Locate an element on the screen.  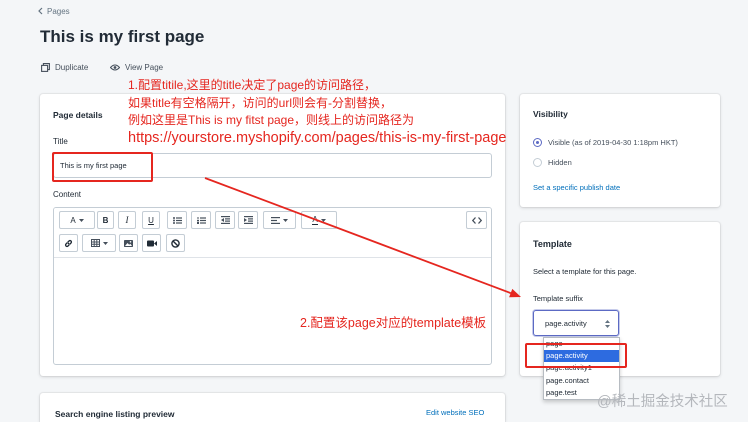
visibility-option-label: Hidden is located at coordinates (560, 162).